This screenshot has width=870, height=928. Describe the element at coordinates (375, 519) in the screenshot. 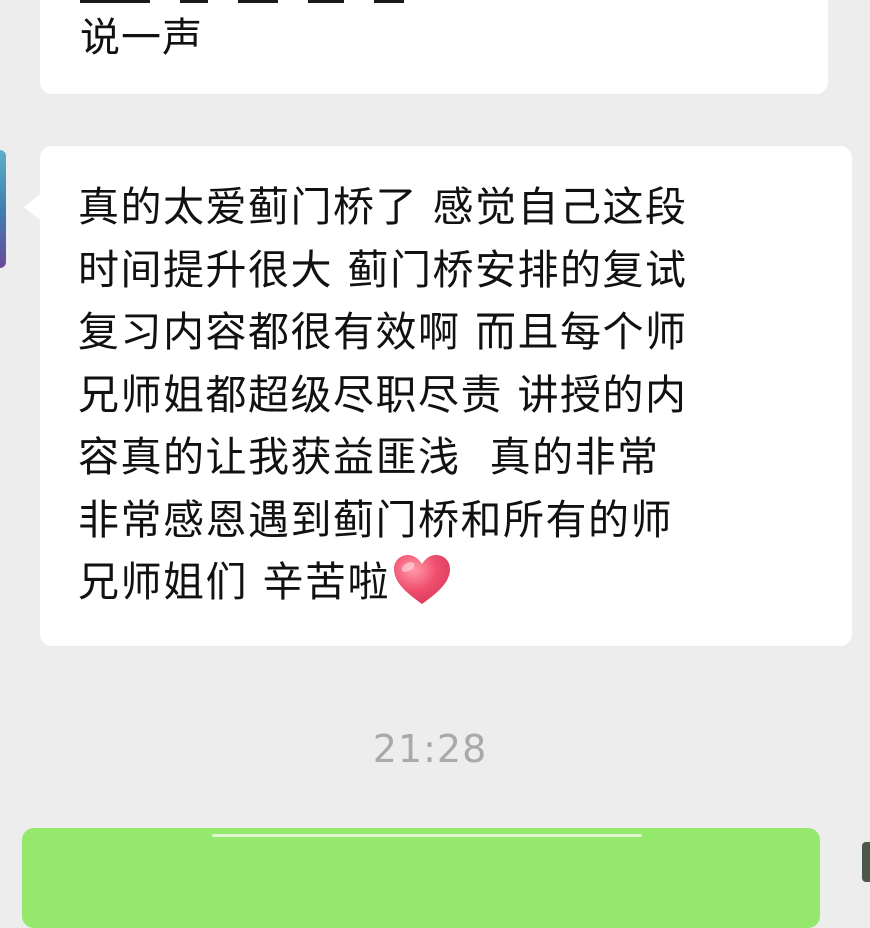

I see `message-line: 非常感恩遇到蓟门桥和所有的师` at that location.